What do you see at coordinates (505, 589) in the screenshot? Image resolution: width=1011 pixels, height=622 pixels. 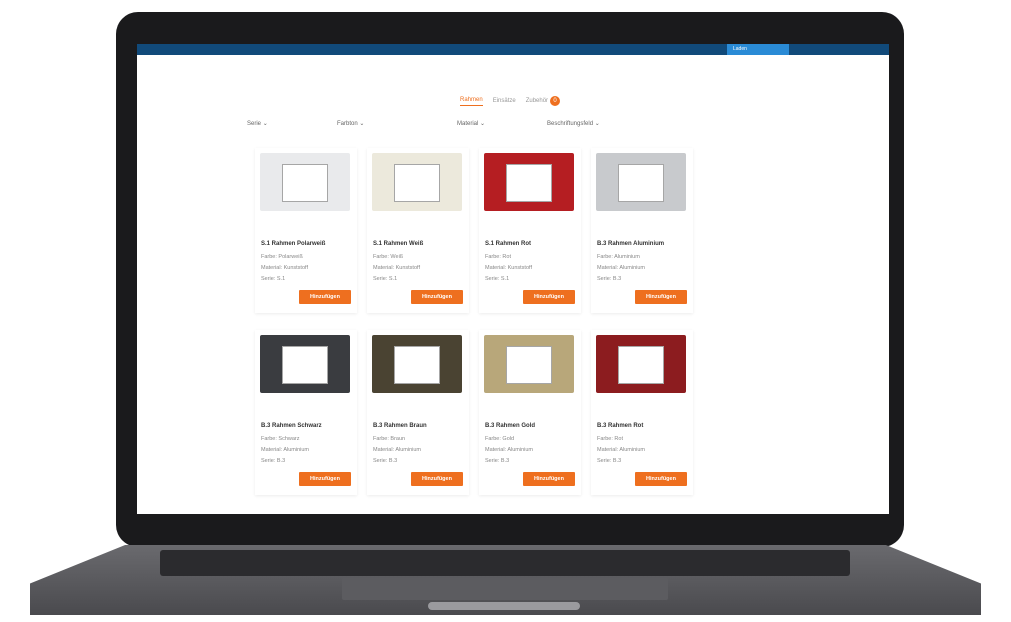 I see `trackpad` at bounding box center [505, 589].